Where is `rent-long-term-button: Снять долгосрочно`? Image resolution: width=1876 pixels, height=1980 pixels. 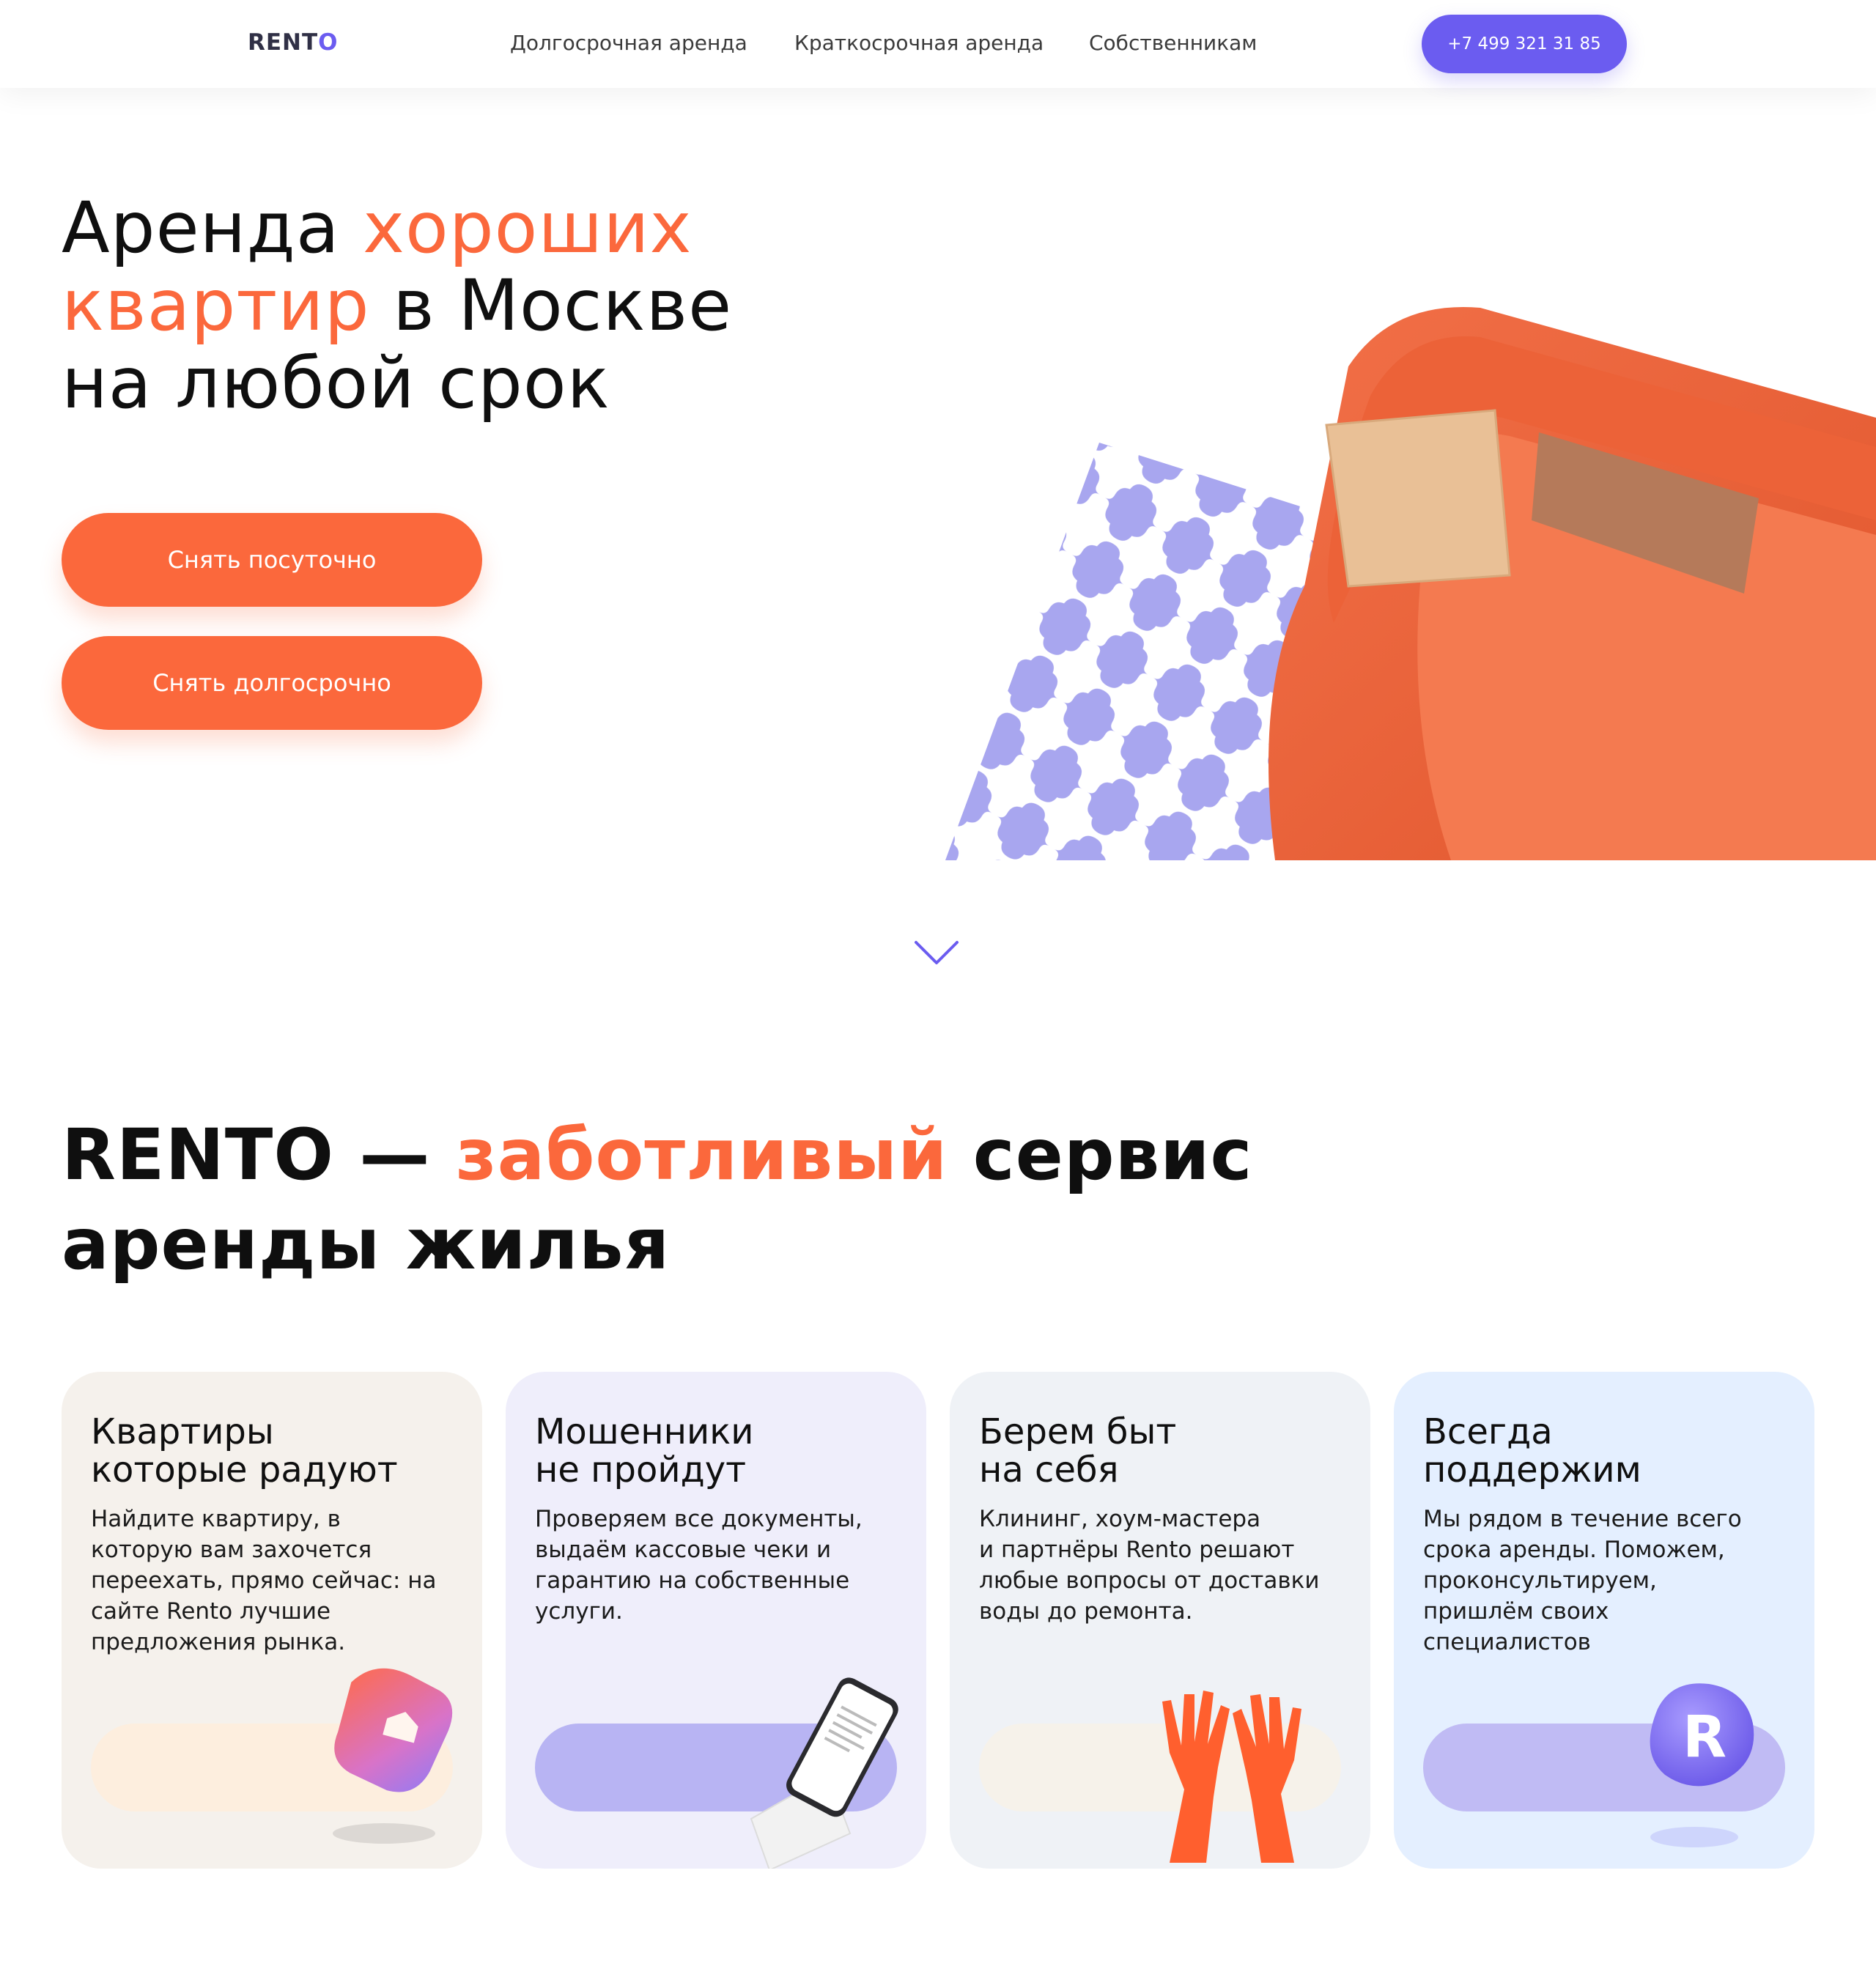
rent-long-term-button: Снять долгосрочно is located at coordinates (272, 683).